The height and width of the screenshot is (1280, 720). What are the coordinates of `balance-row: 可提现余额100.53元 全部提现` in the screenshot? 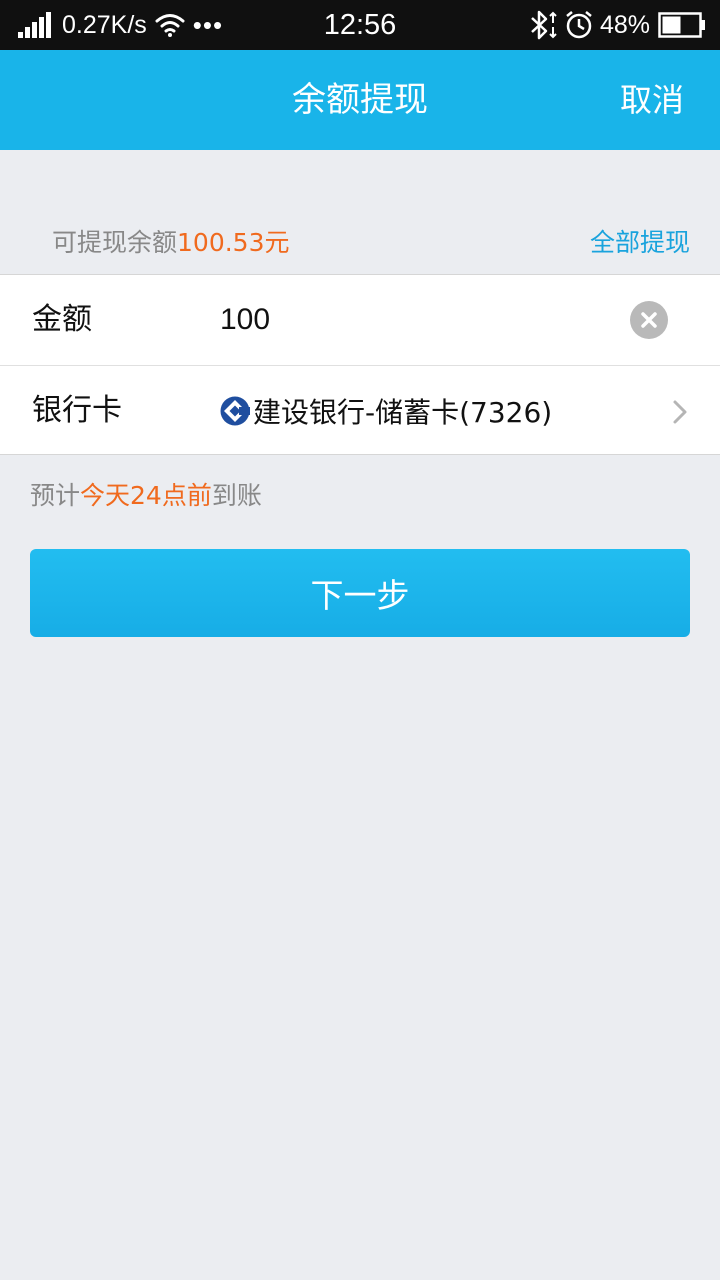 It's located at (360, 240).